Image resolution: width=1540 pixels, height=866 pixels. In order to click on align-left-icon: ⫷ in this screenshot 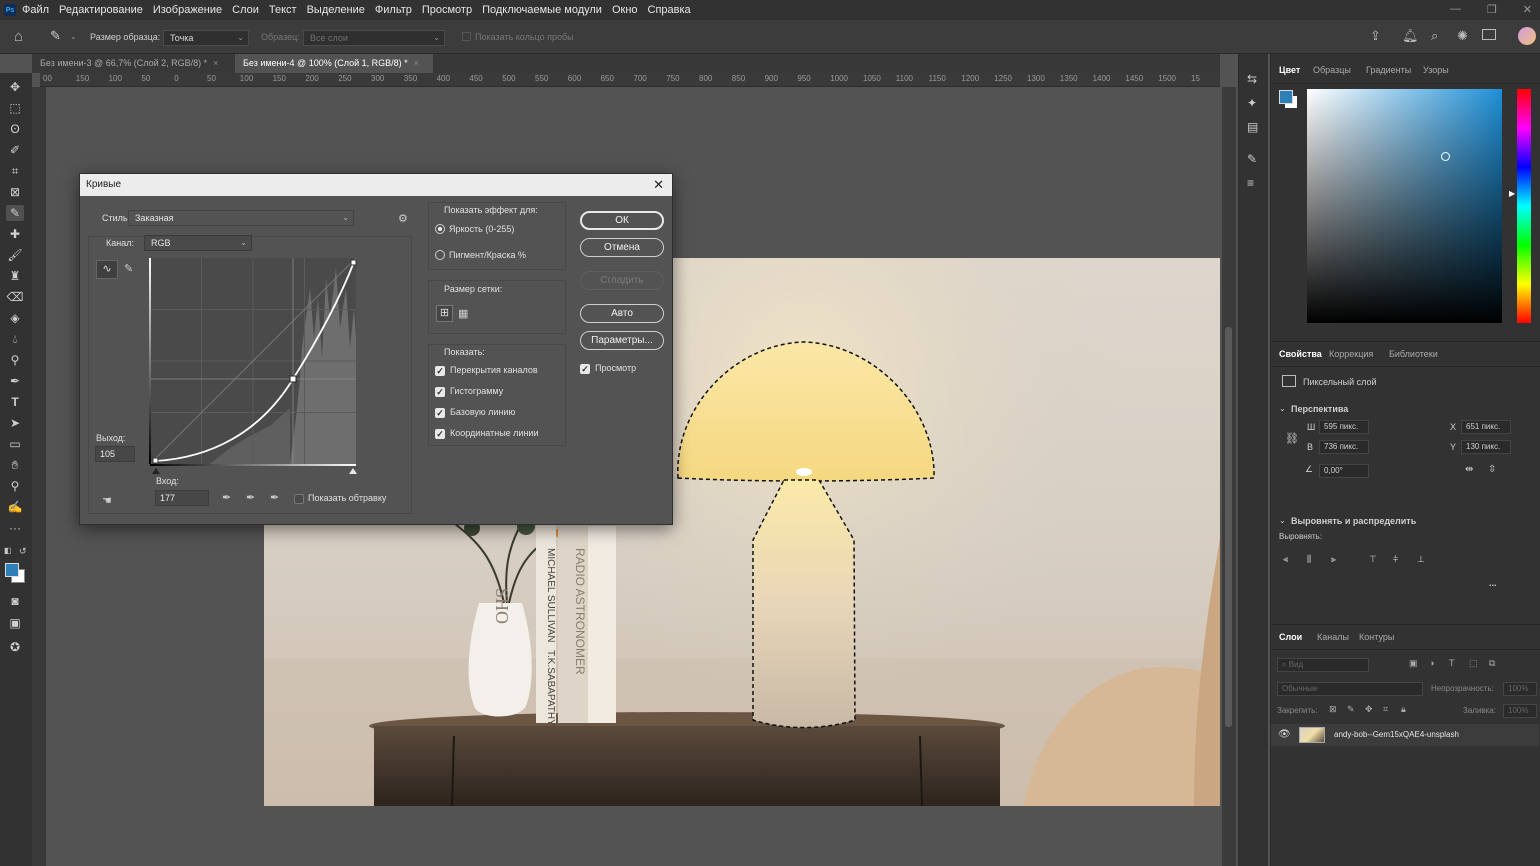, I will do `click(1285, 559)`.